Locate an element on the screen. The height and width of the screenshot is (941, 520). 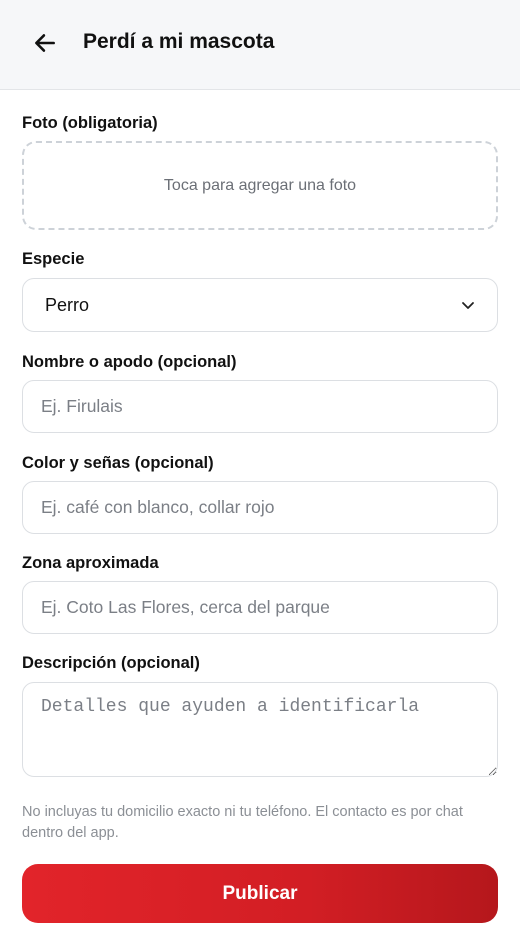
back-button is located at coordinates (45, 43).